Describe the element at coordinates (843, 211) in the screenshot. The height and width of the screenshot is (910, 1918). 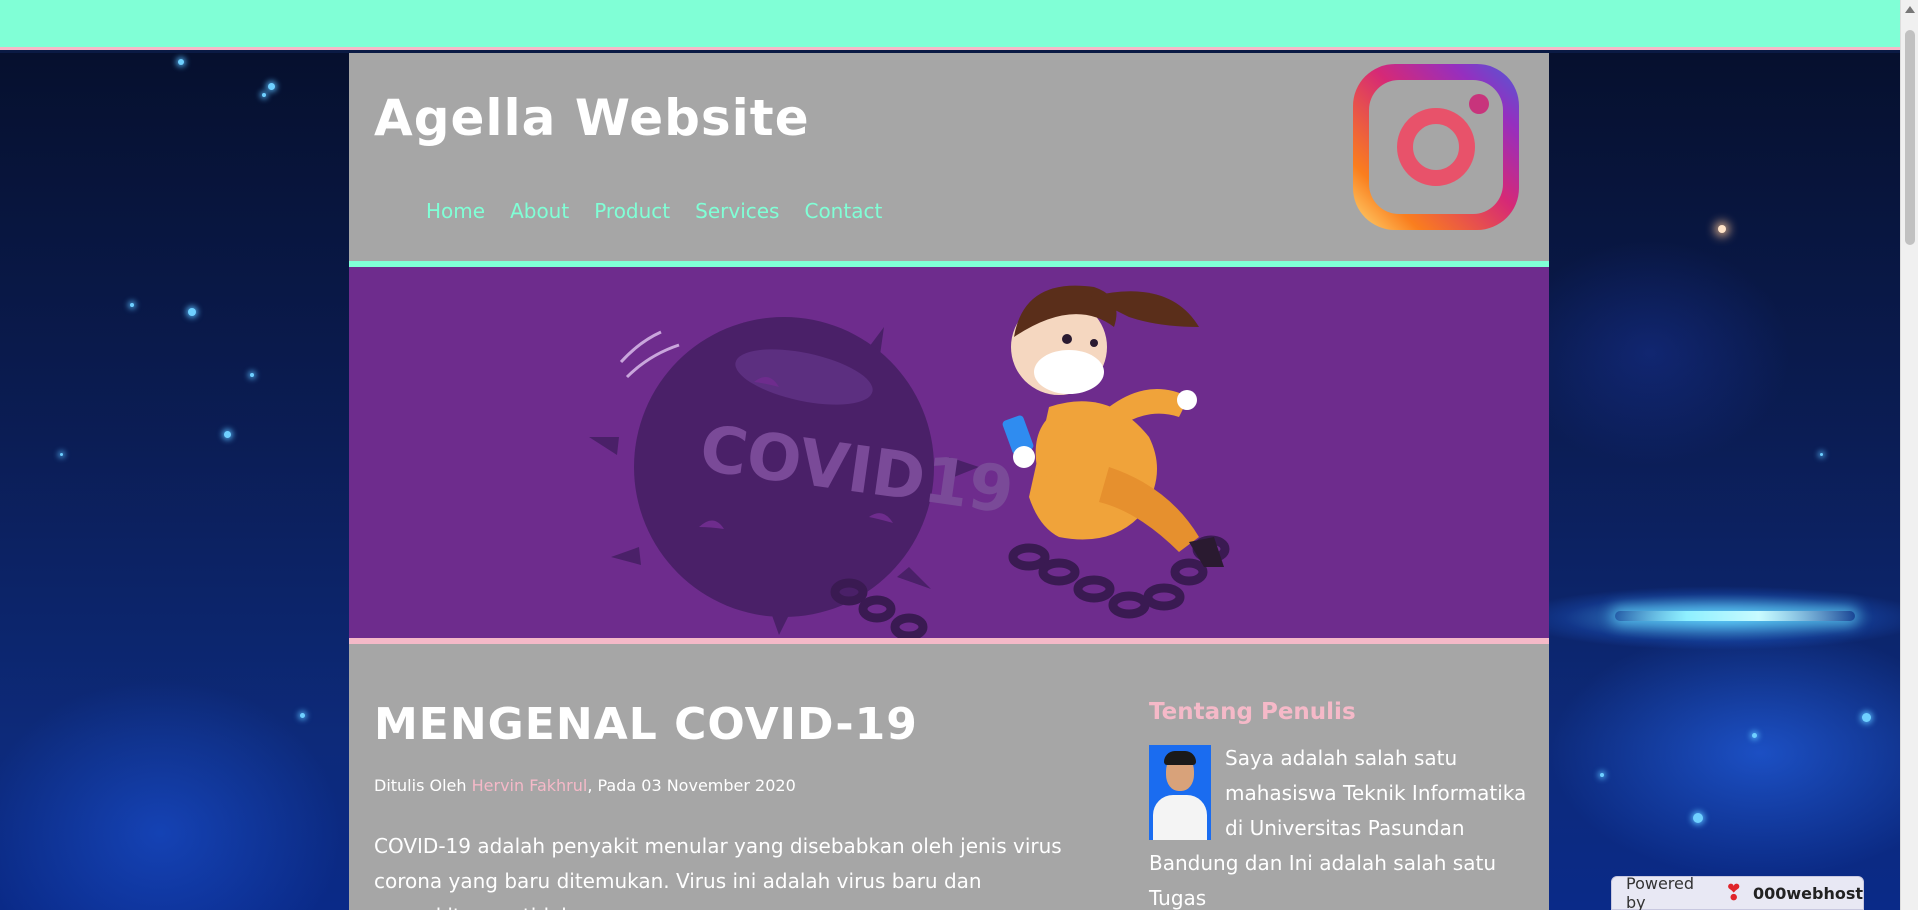
I see `nav-contact: Contact` at that location.